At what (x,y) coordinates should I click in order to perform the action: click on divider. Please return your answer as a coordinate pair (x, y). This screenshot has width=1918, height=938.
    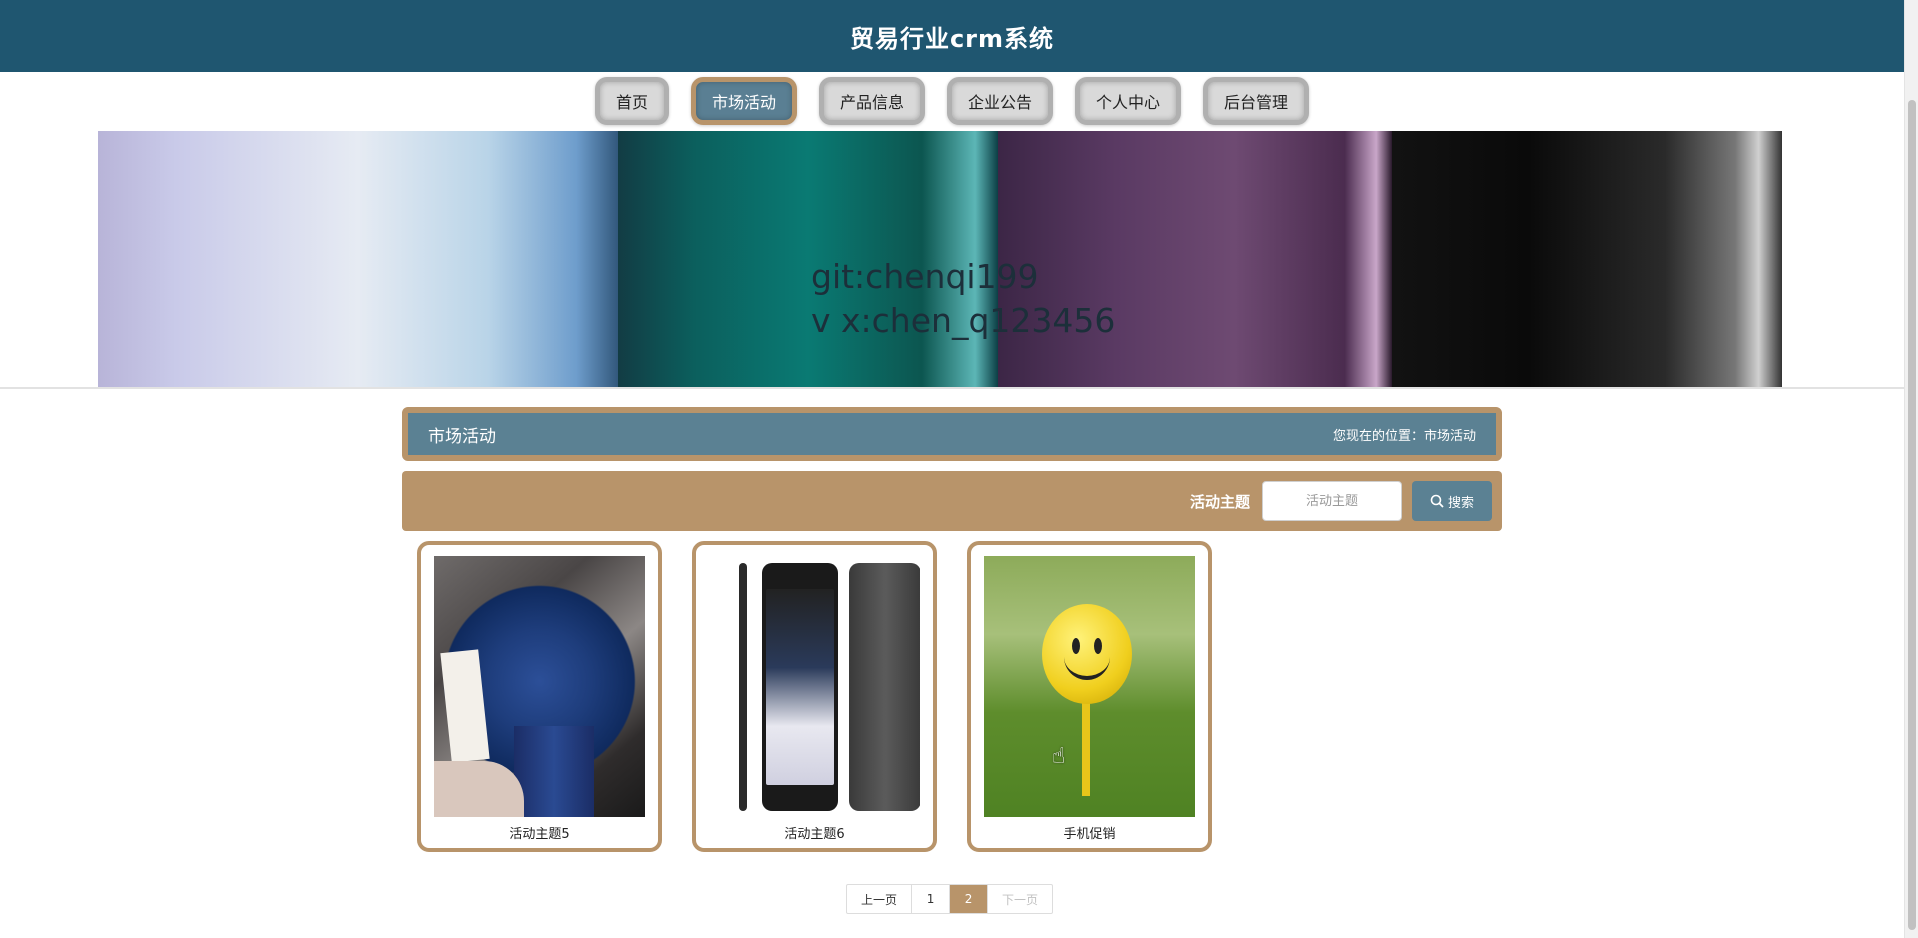
    Looking at the image, I should click on (952, 388).